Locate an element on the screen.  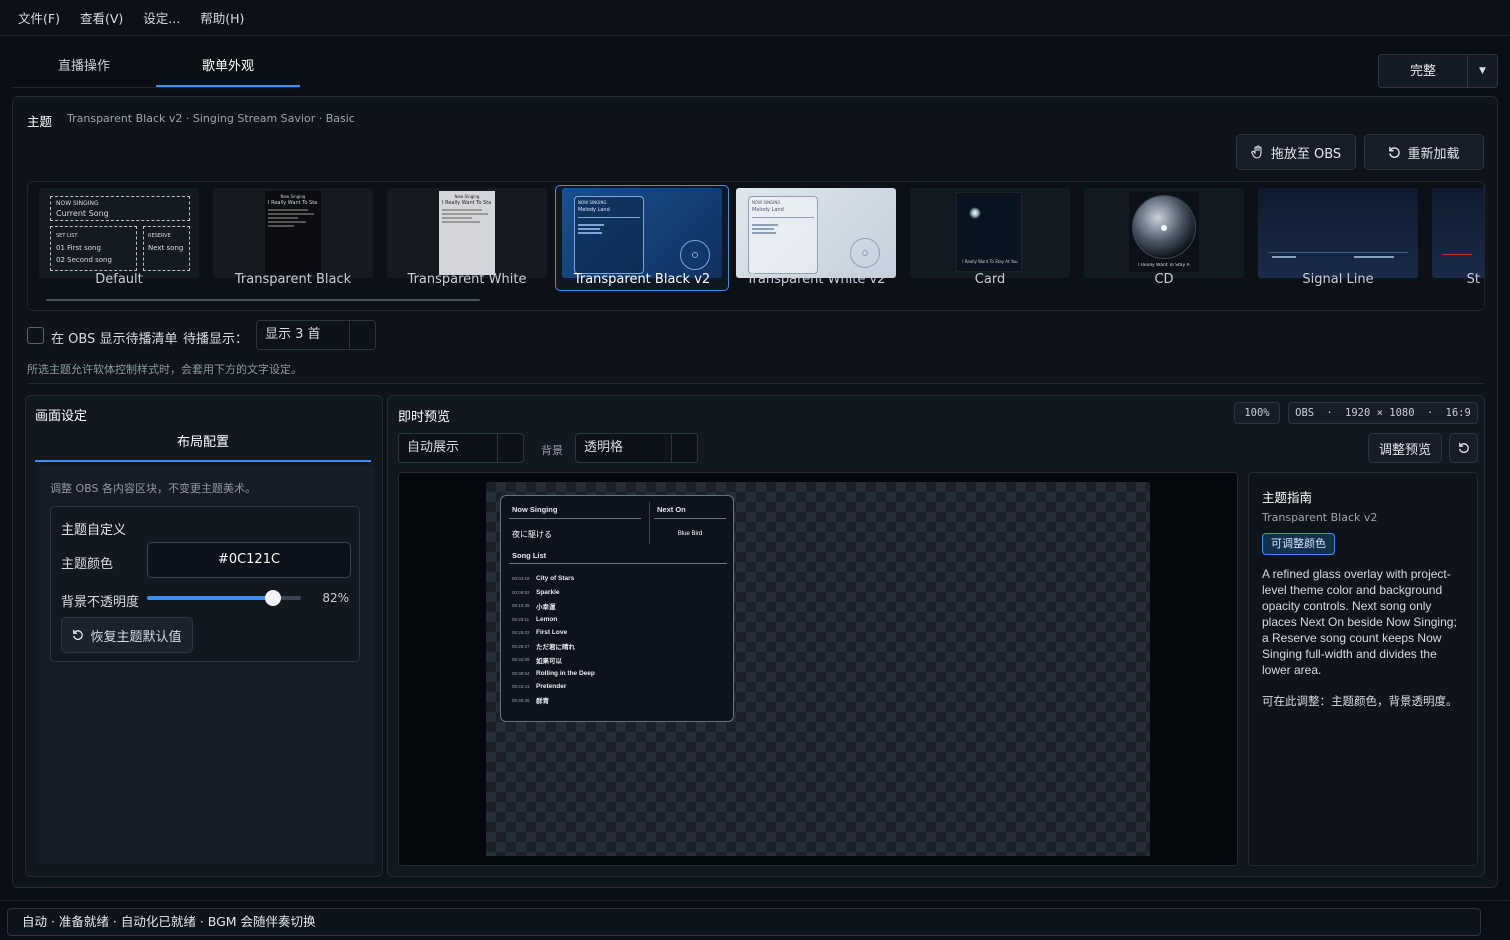
overlay-song-row: 00:20:11 Lemon is located at coordinates (617, 620).